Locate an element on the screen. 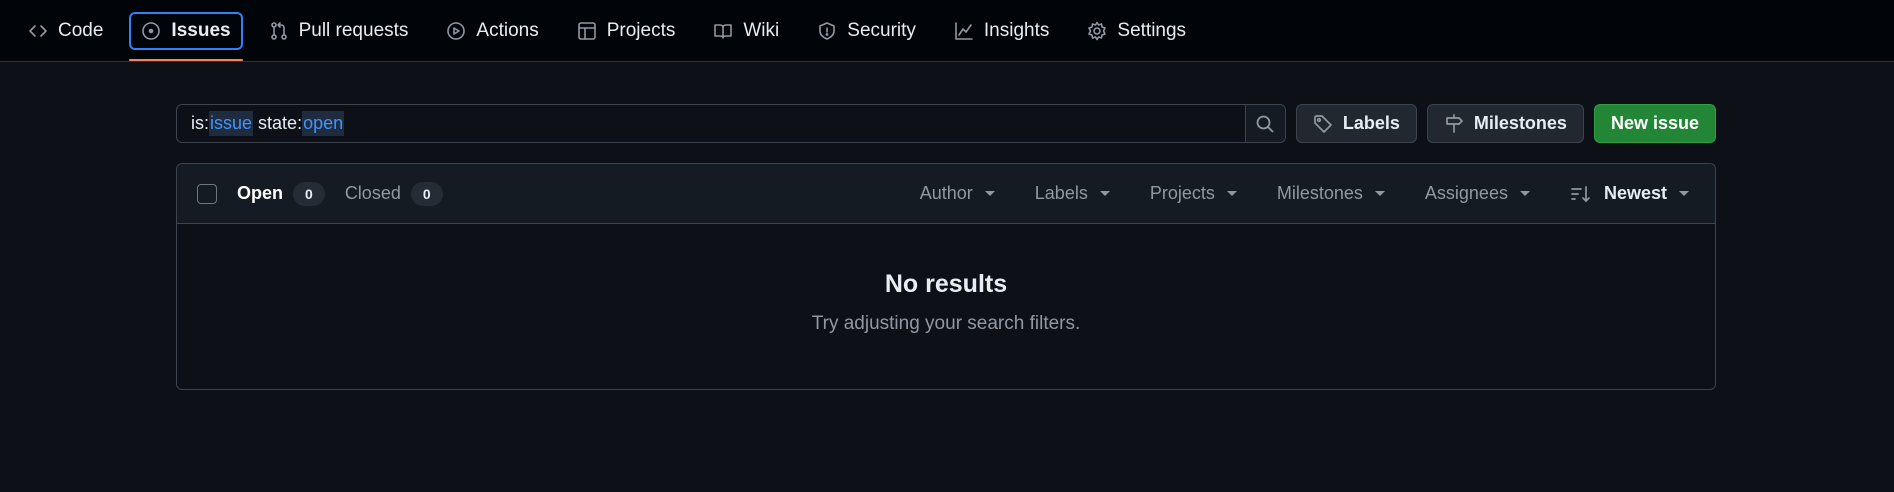 This screenshot has width=1894, height=492. closed-issues-label: Closed is located at coordinates (372, 193).